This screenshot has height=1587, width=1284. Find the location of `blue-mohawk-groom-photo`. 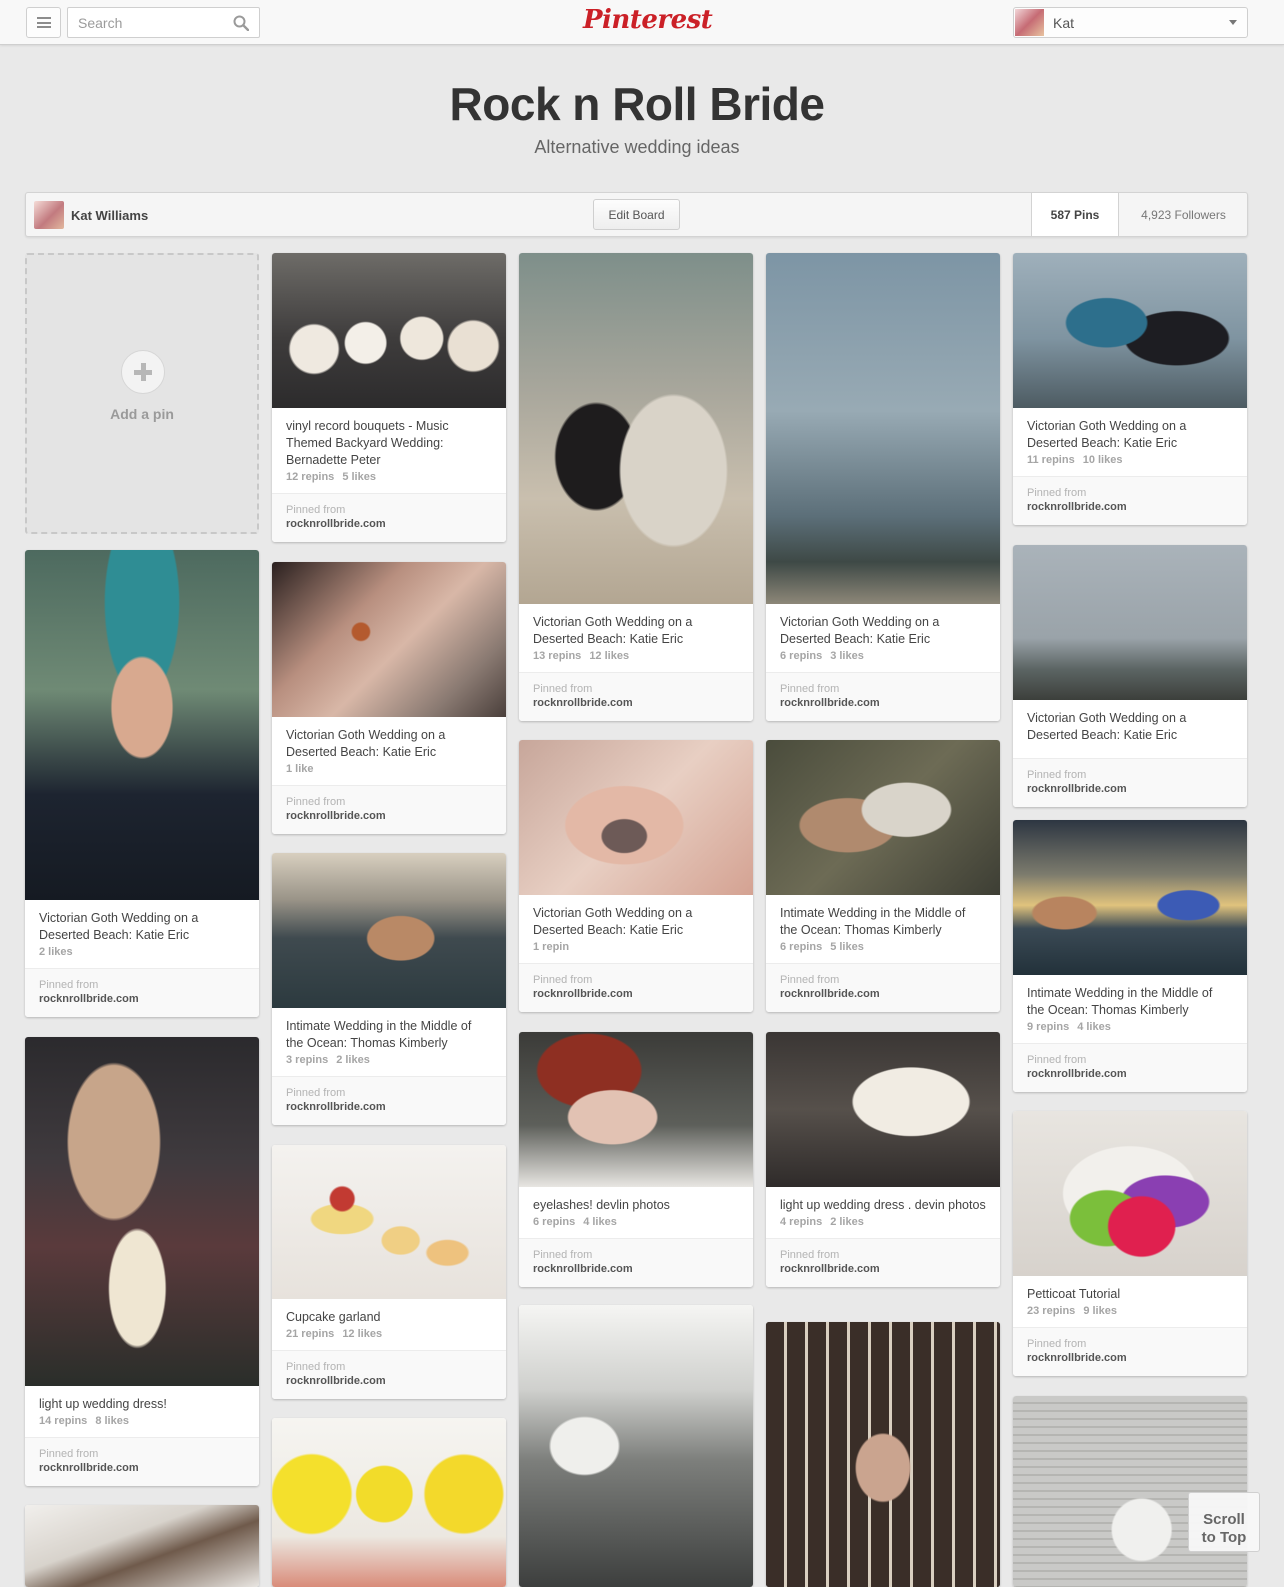

blue-mohawk-groom-photo is located at coordinates (142, 725).